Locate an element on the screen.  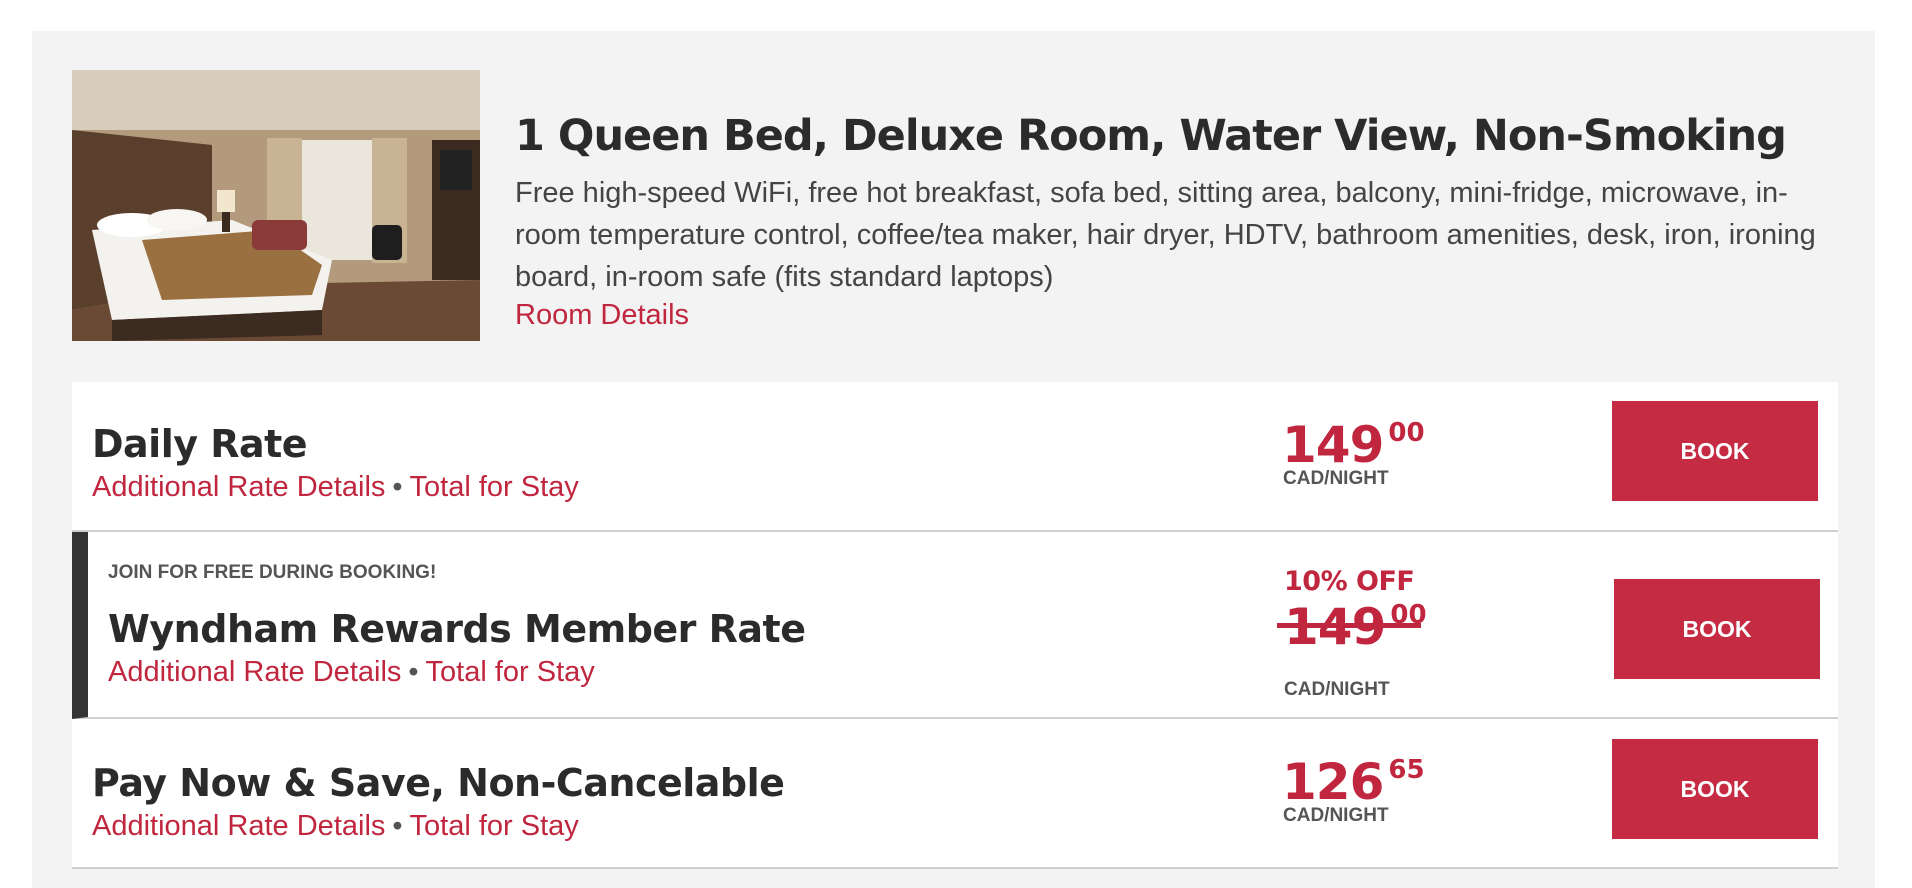
price-cents: 00 is located at coordinates (1406, 433).